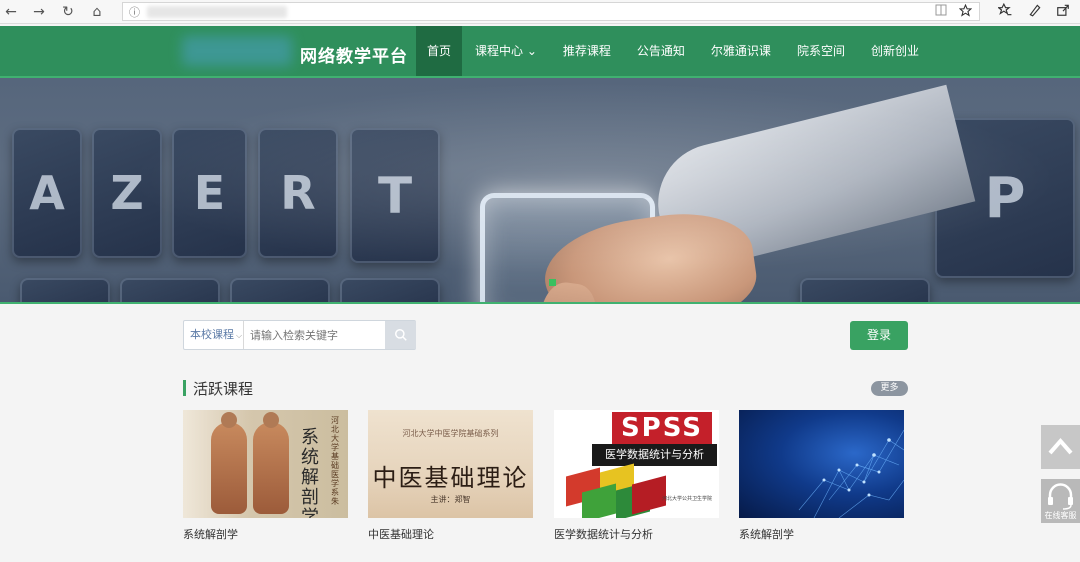  What do you see at coordinates (11, 12) in the screenshot?
I see `back-icon: ←` at bounding box center [11, 12].